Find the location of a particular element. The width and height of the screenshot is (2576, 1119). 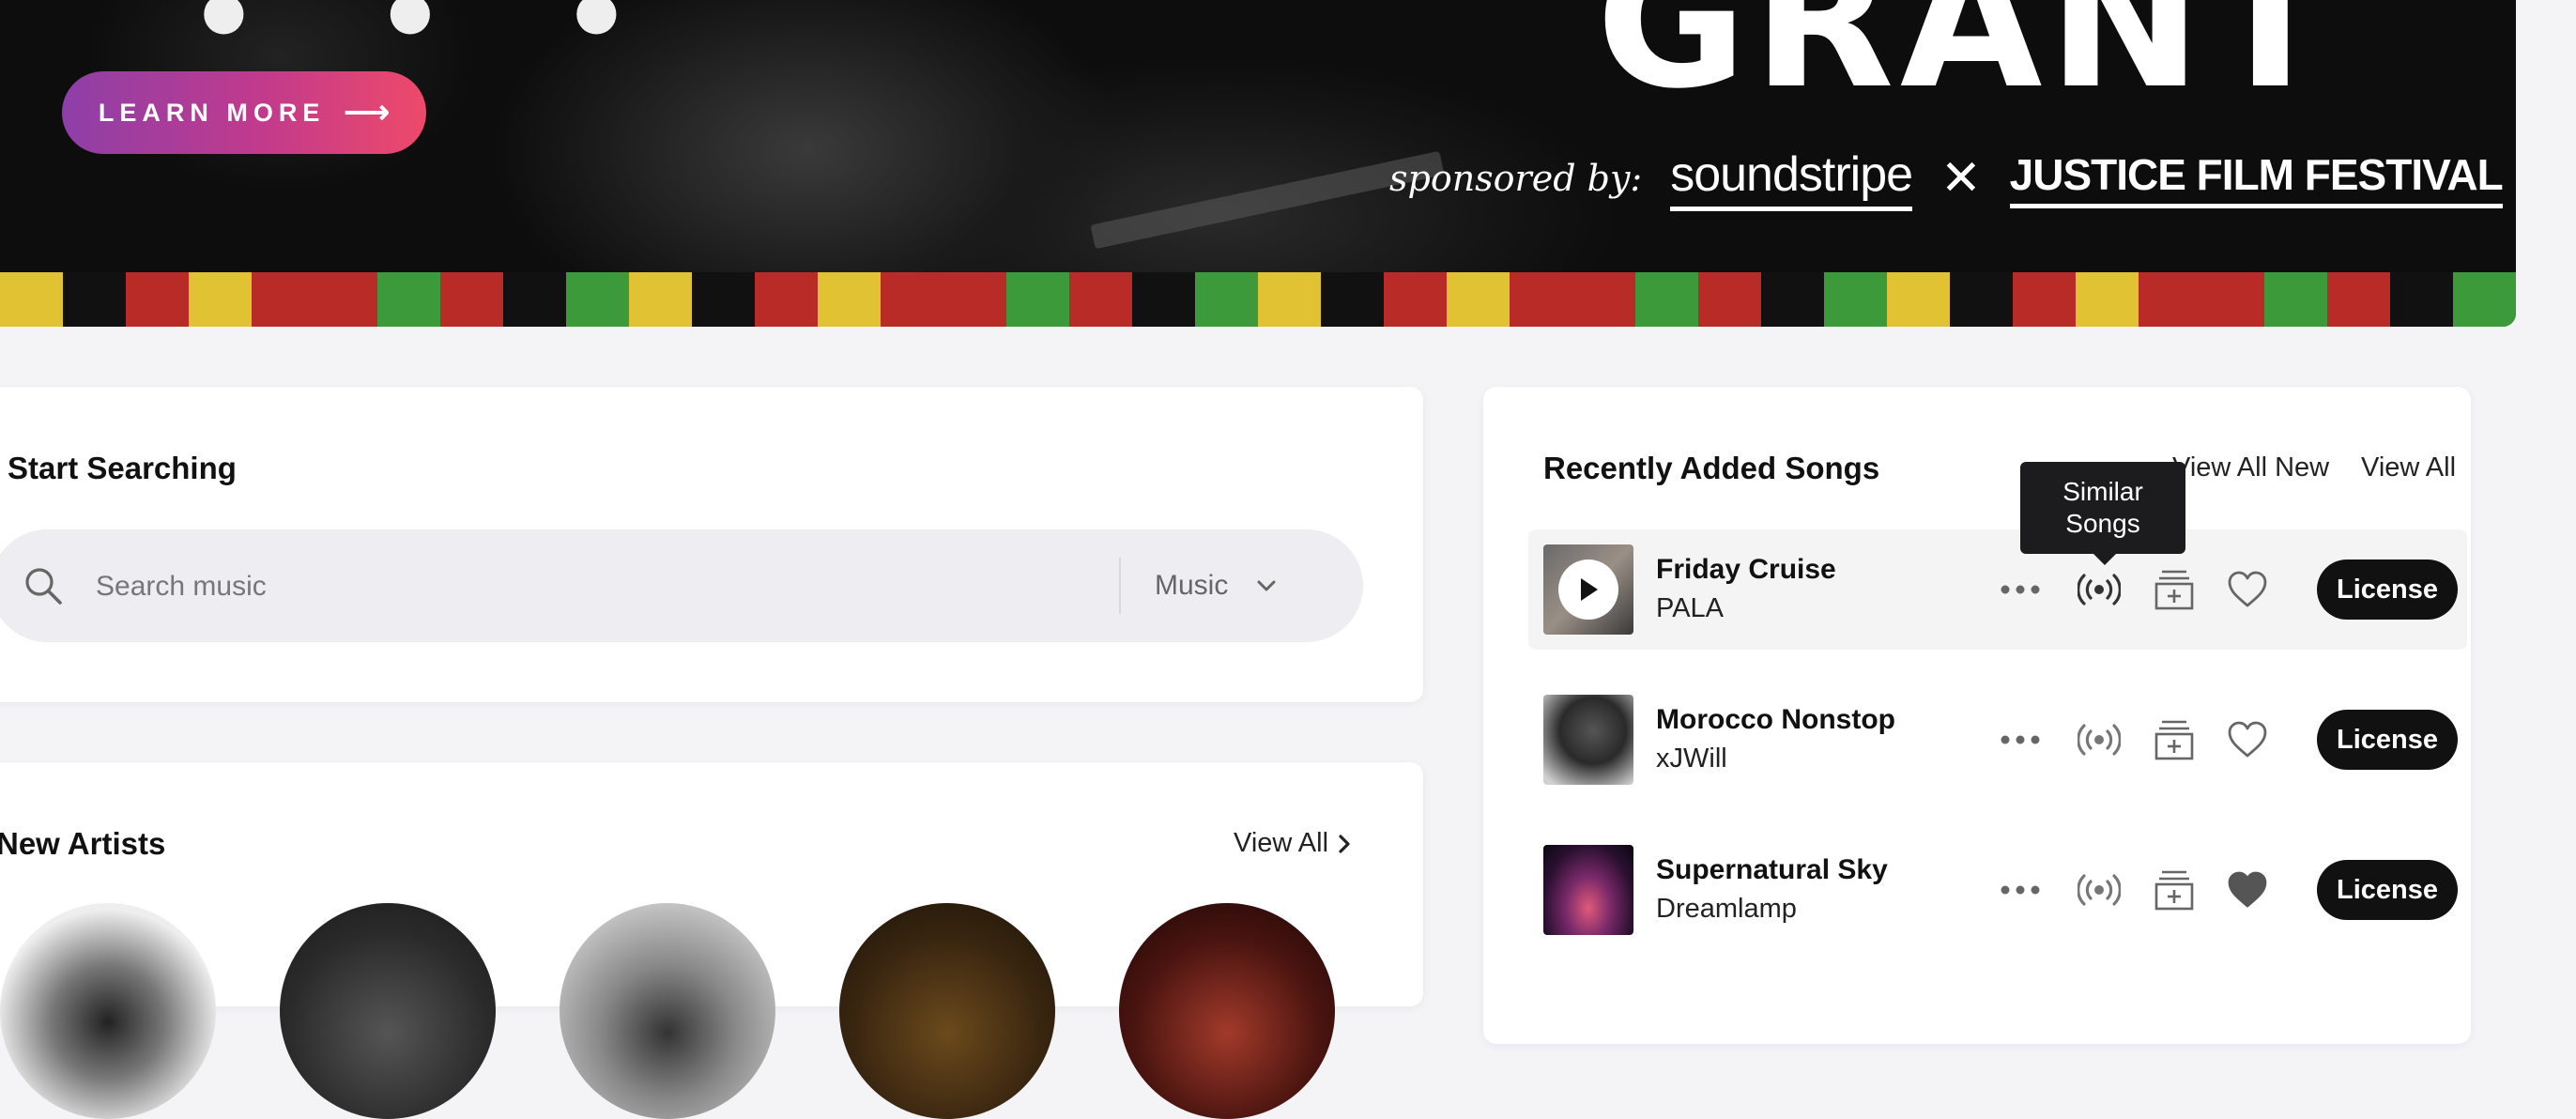

play-icon is located at coordinates (1590, 589).